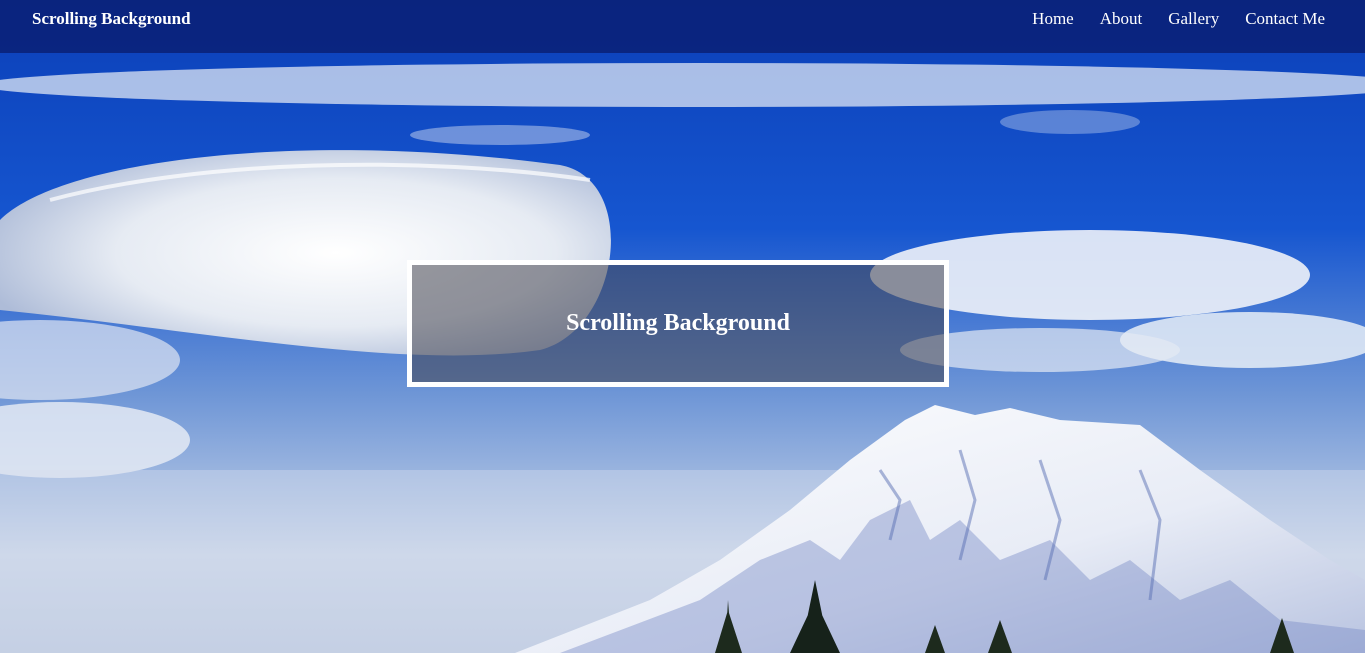  What do you see at coordinates (1121, 19) in the screenshot?
I see `nav-link-about: About` at bounding box center [1121, 19].